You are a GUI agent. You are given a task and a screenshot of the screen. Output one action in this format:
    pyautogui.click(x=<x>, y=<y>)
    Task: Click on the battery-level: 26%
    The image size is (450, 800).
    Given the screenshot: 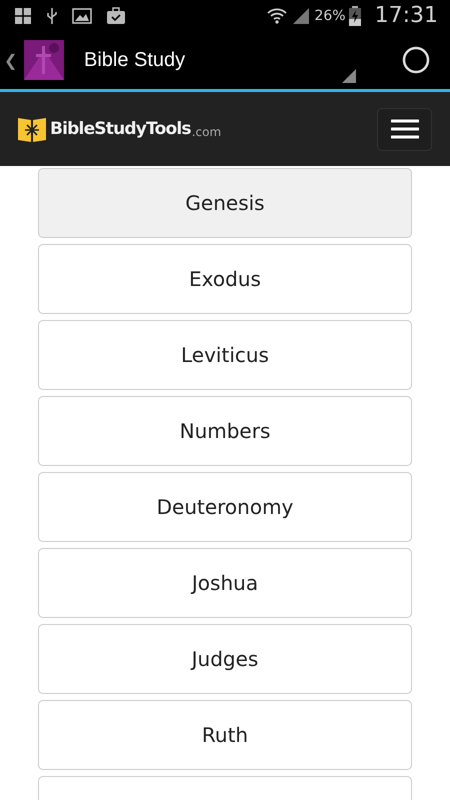 What is the action you would take?
    pyautogui.click(x=330, y=16)
    